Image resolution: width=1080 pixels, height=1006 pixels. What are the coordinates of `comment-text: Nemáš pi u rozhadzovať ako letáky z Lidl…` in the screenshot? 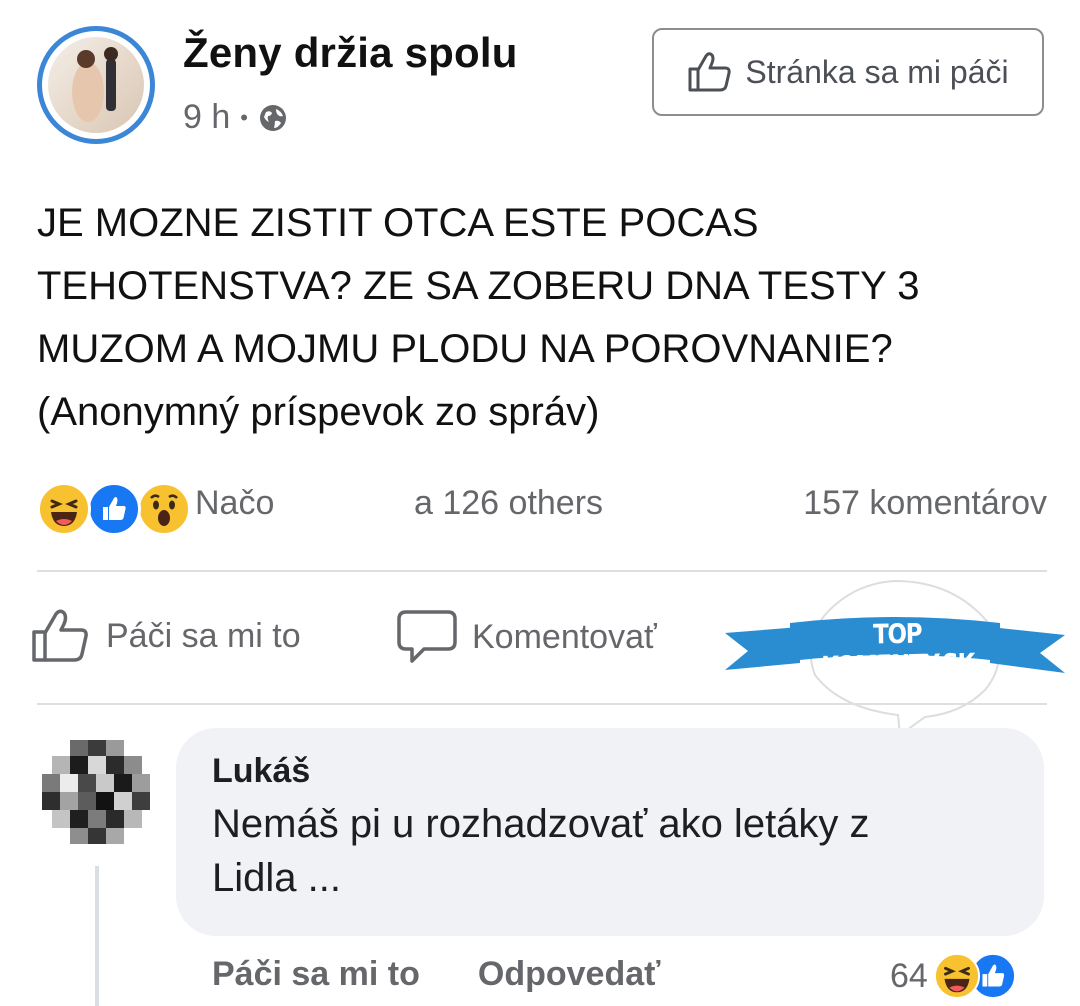 It's located at (610, 851).